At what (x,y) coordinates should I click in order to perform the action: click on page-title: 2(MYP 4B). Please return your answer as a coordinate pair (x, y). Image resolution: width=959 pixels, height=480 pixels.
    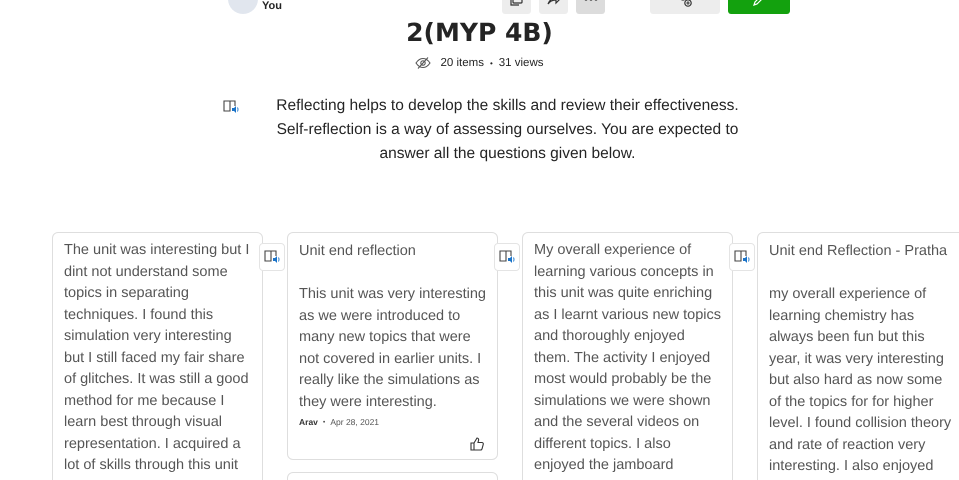
    Looking at the image, I should click on (479, 33).